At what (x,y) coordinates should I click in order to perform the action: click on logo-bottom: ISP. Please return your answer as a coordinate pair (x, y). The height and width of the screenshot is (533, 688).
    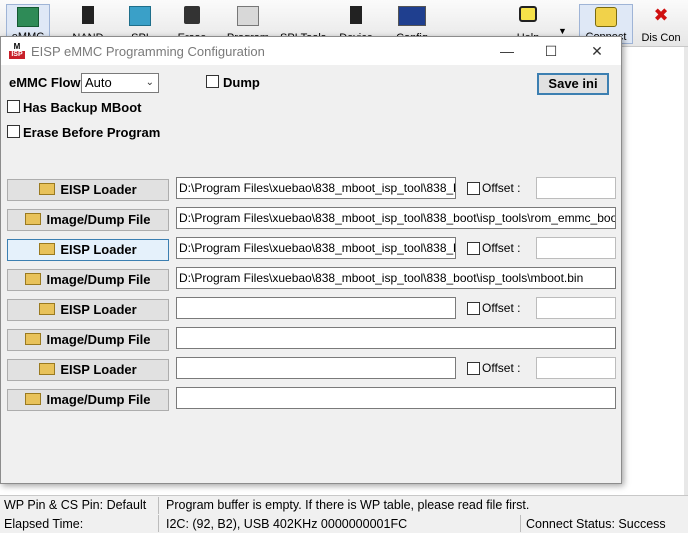
    Looking at the image, I should click on (17, 55).